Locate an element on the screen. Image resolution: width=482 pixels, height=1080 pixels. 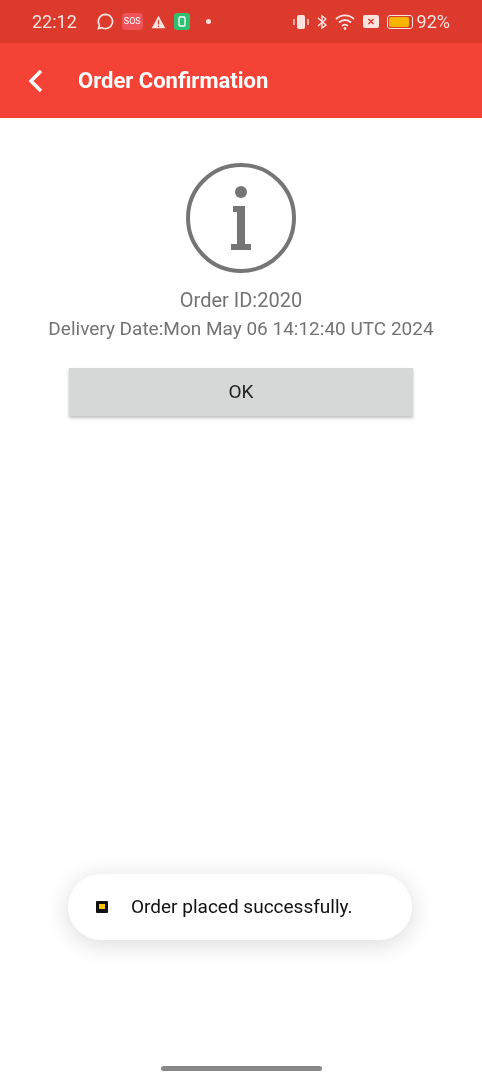
app-icon is located at coordinates (102, 907).